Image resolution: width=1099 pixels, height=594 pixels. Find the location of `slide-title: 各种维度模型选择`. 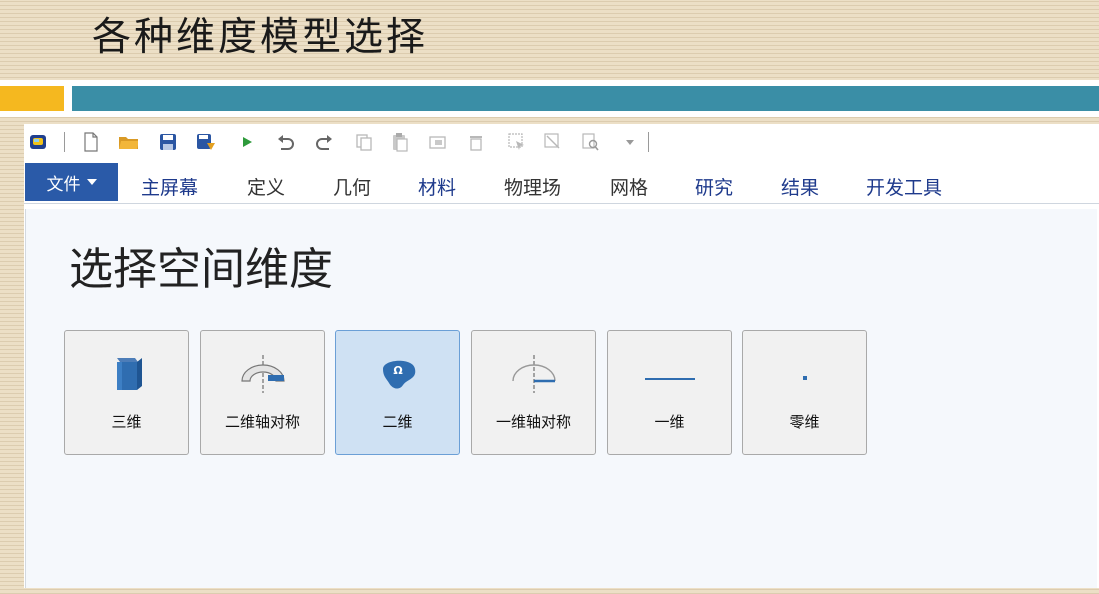

slide-title: 各种维度模型选择 is located at coordinates (260, 37).